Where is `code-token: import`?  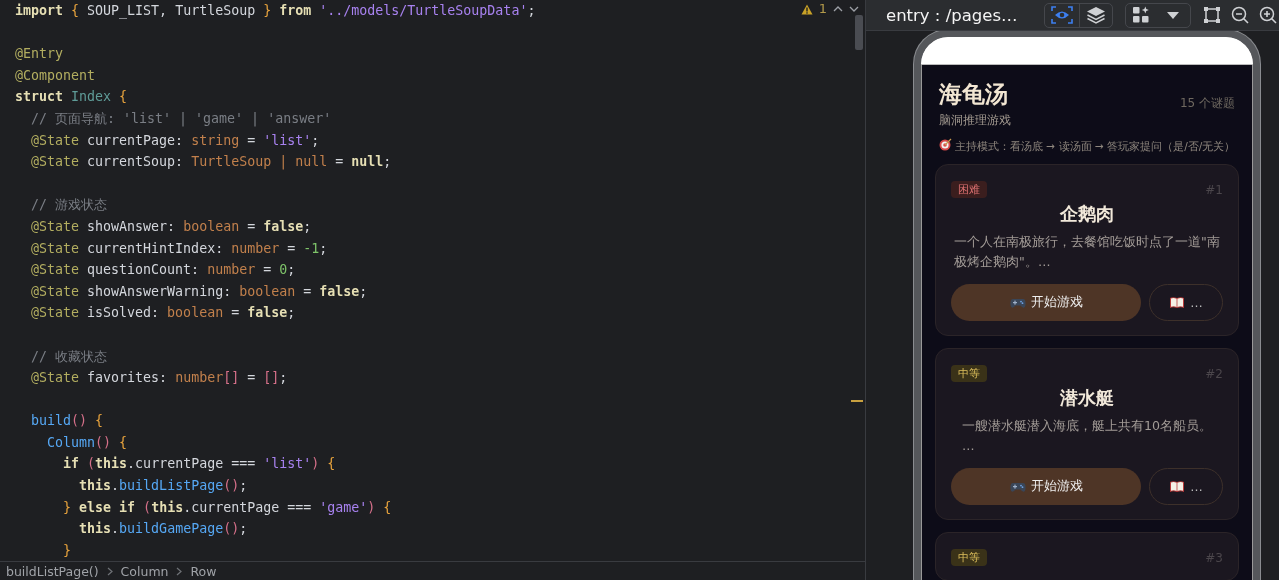 code-token: import is located at coordinates (40, 11).